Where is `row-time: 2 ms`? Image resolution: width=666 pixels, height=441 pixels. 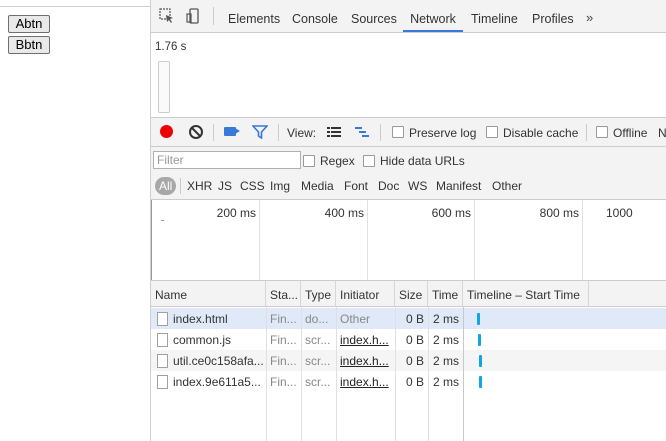 row-time: 2 ms is located at coordinates (445, 382).